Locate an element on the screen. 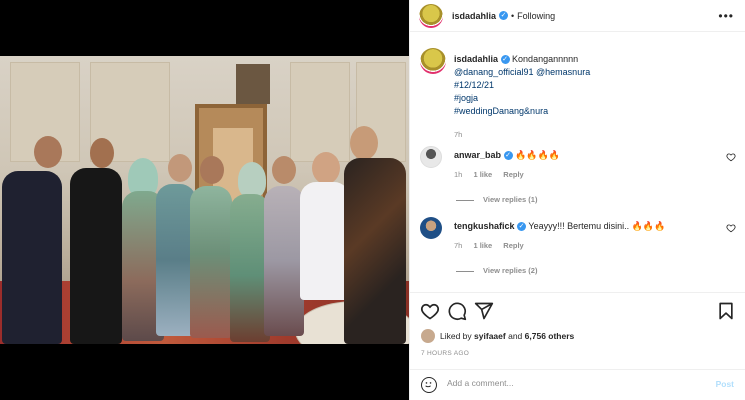  more-options-icon: ••• is located at coordinates (726, 16).